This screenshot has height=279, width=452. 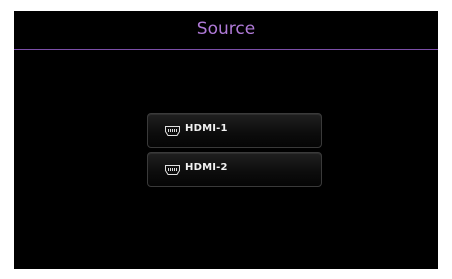 What do you see at coordinates (234, 130) in the screenshot?
I see `source-item-hdmi-1: HDMI-1` at bounding box center [234, 130].